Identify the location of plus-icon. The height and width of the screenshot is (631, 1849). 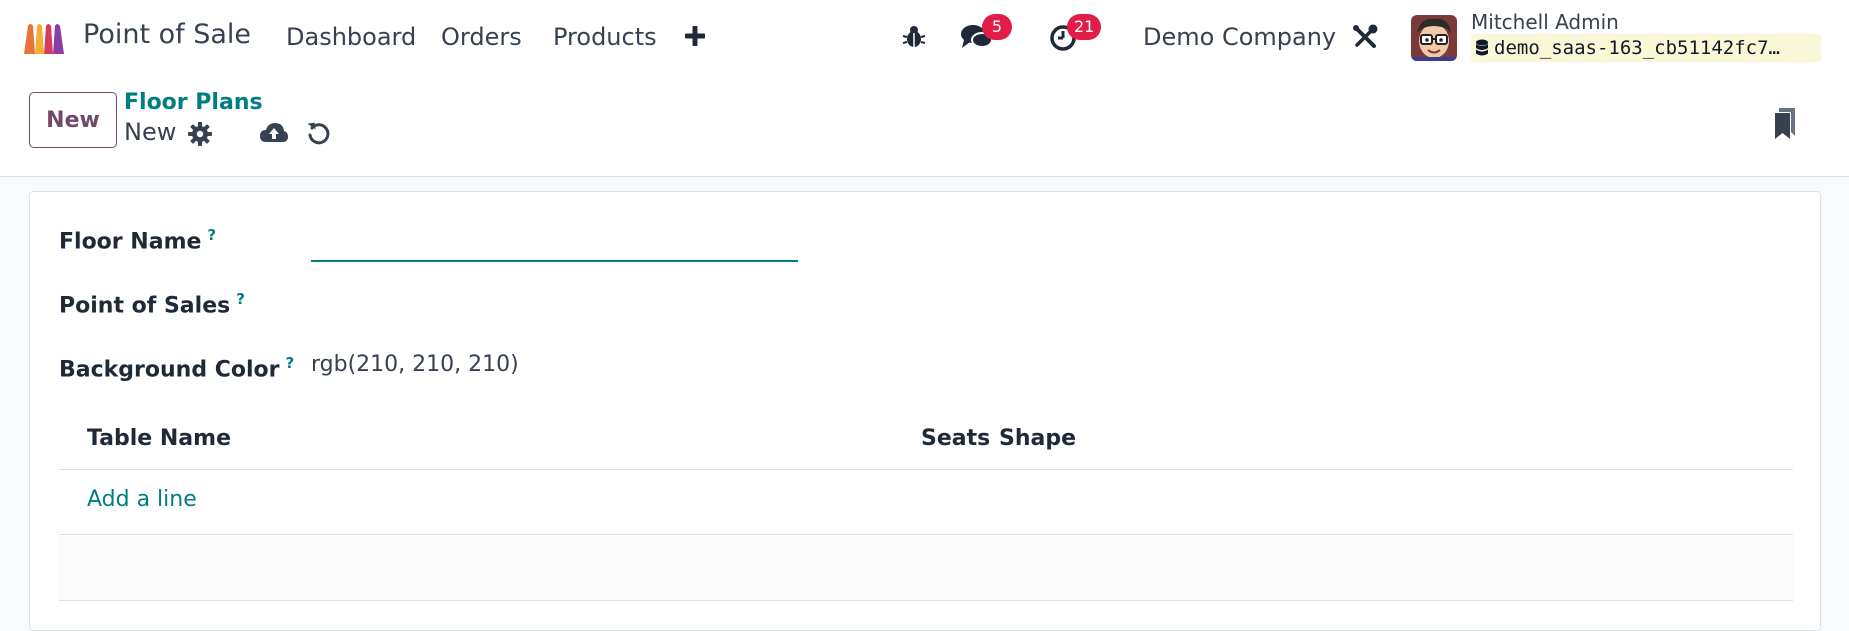
(695, 36).